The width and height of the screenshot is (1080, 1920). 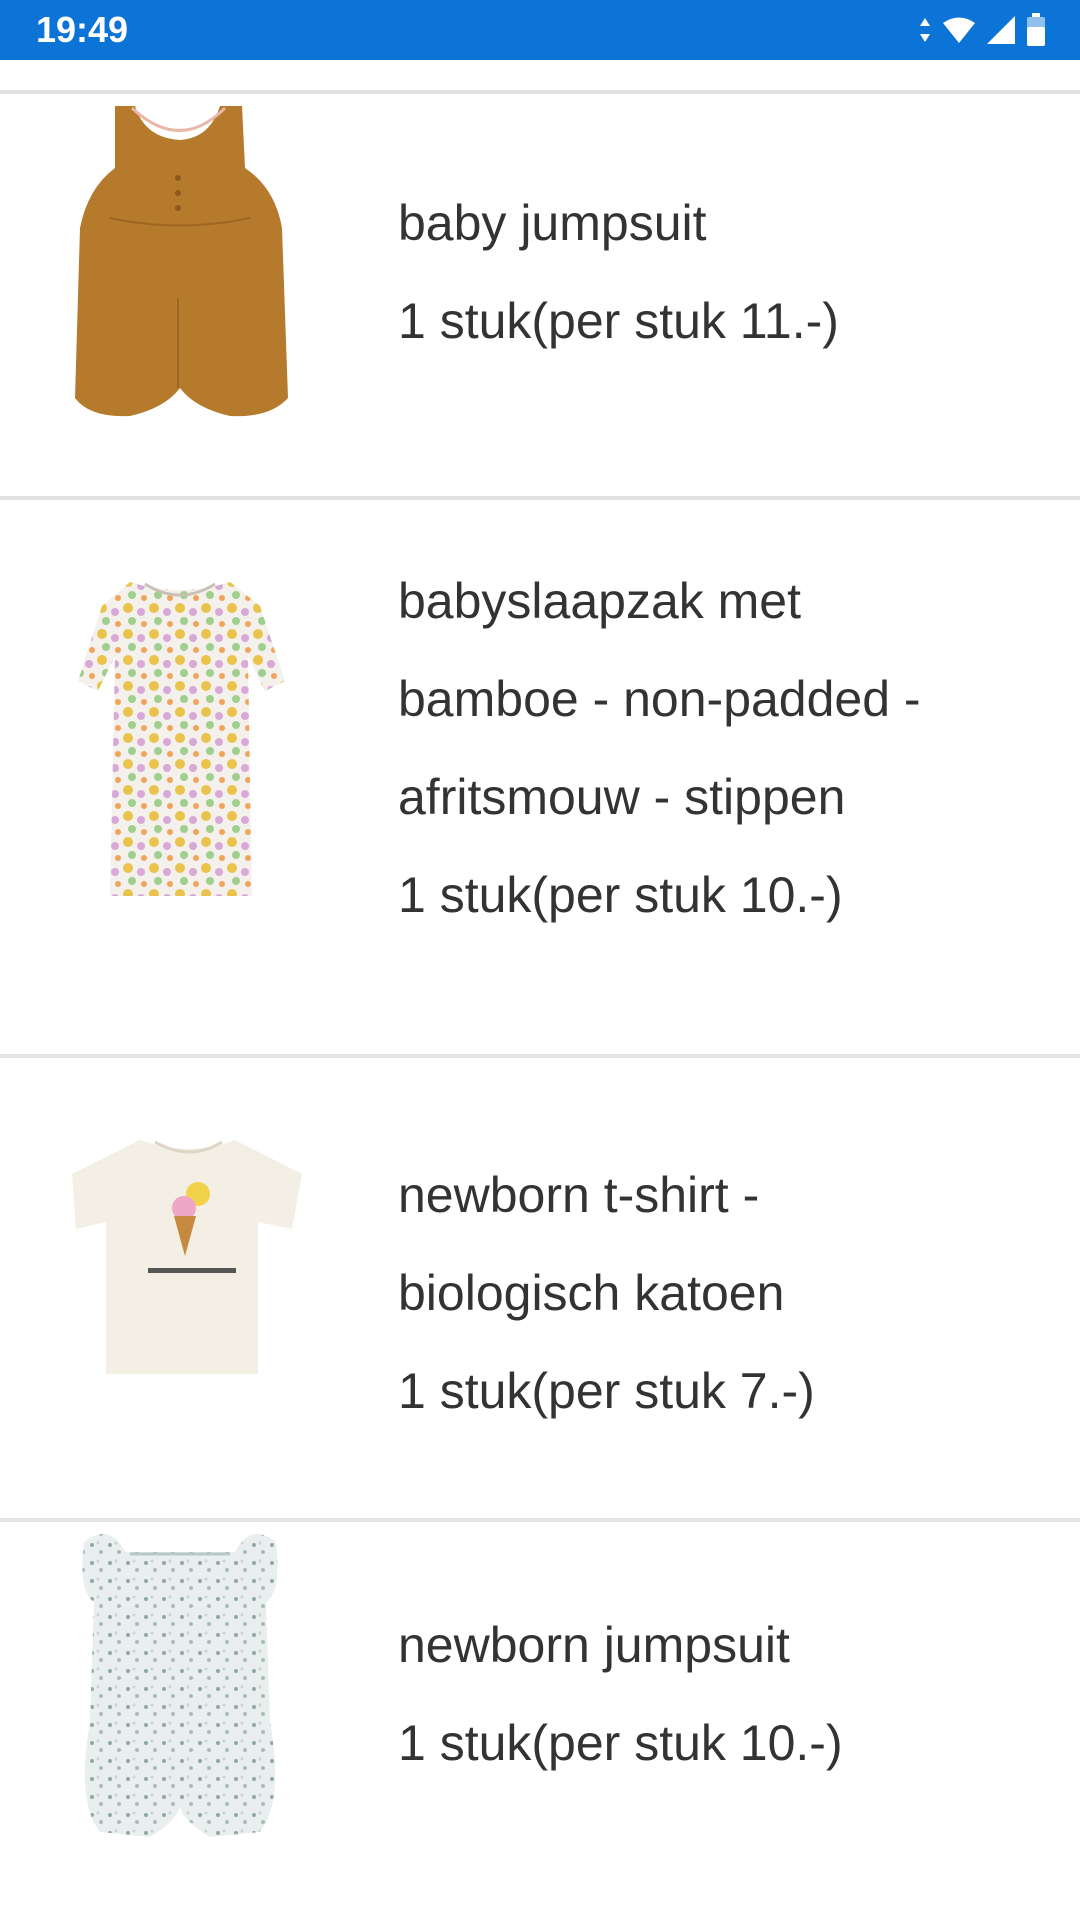 I want to click on item-name-line: baby jumpsuit, so click(x=552, y=223).